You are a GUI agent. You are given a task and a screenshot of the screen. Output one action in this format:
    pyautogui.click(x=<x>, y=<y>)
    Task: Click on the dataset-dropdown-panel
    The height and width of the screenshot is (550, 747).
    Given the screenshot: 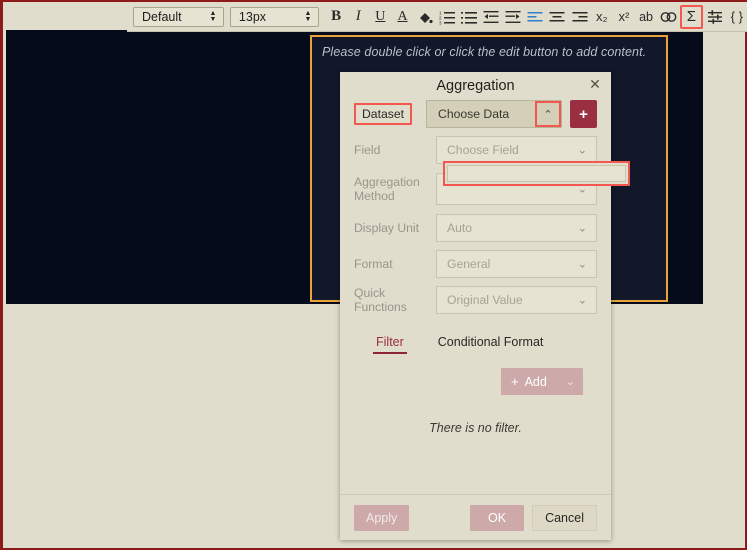 What is the action you would take?
    pyautogui.click(x=536, y=173)
    